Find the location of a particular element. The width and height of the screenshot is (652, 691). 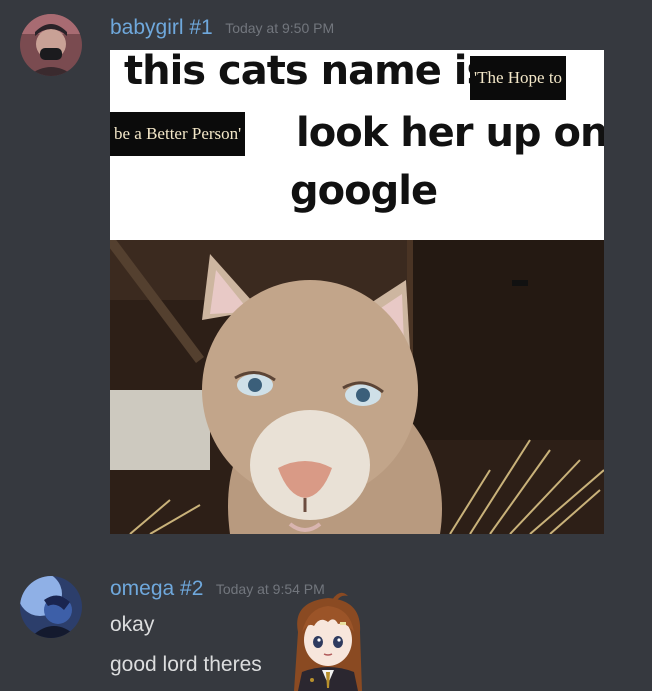

meme-highlight-2: be a Better Person' is located at coordinates (178, 134).